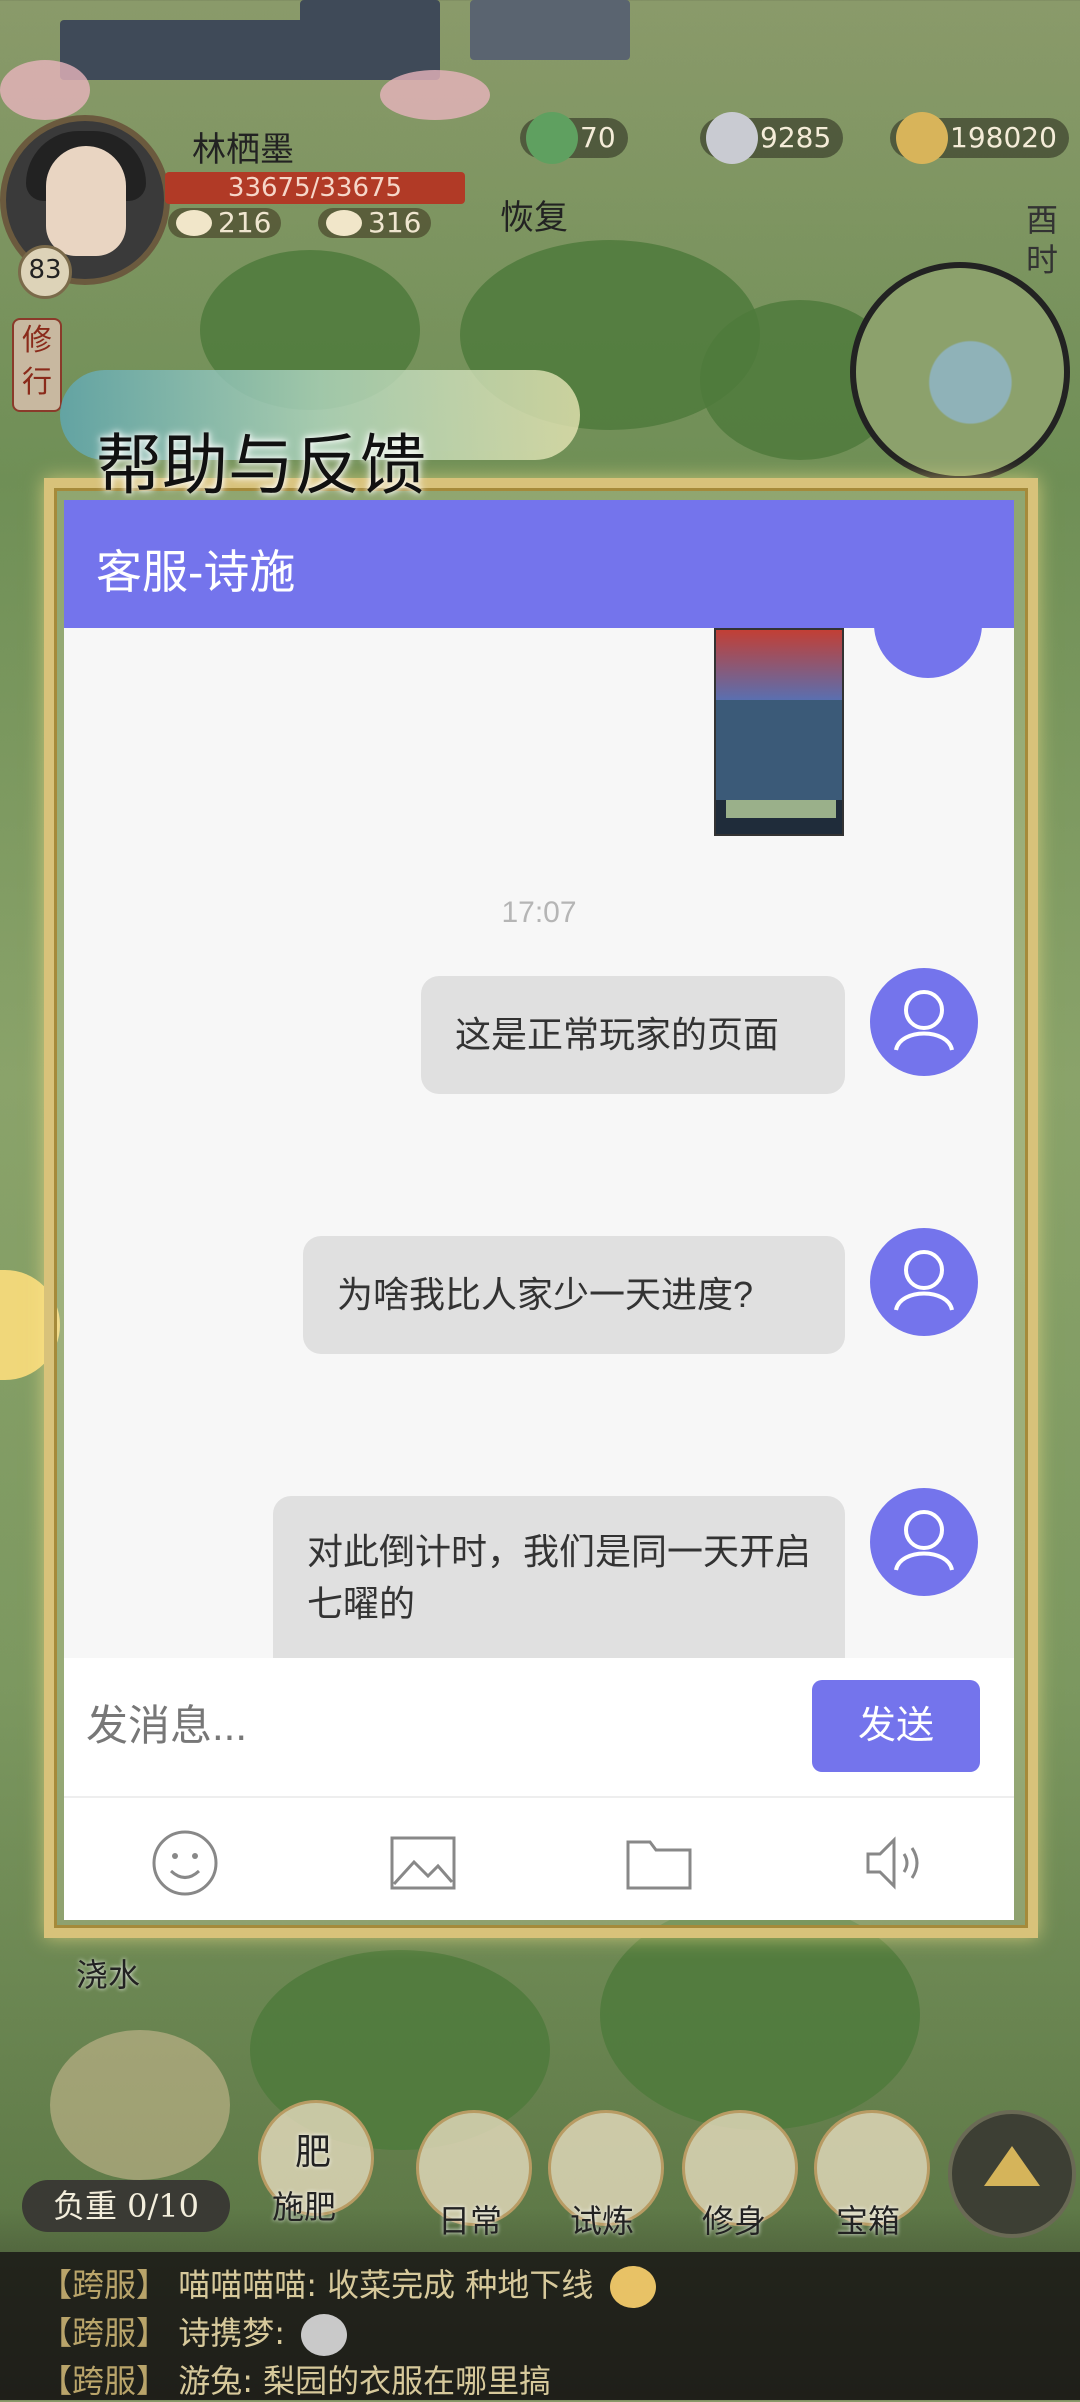 The height and width of the screenshot is (2402, 1080). What do you see at coordinates (45, 272) in the screenshot?
I see `level-badge: 83` at bounding box center [45, 272].